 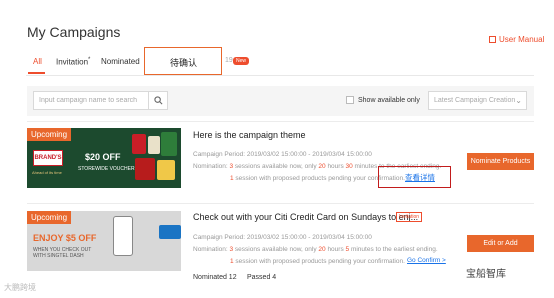 I want to click on tab-invitation-label: Invitation, so click(x=72, y=62).